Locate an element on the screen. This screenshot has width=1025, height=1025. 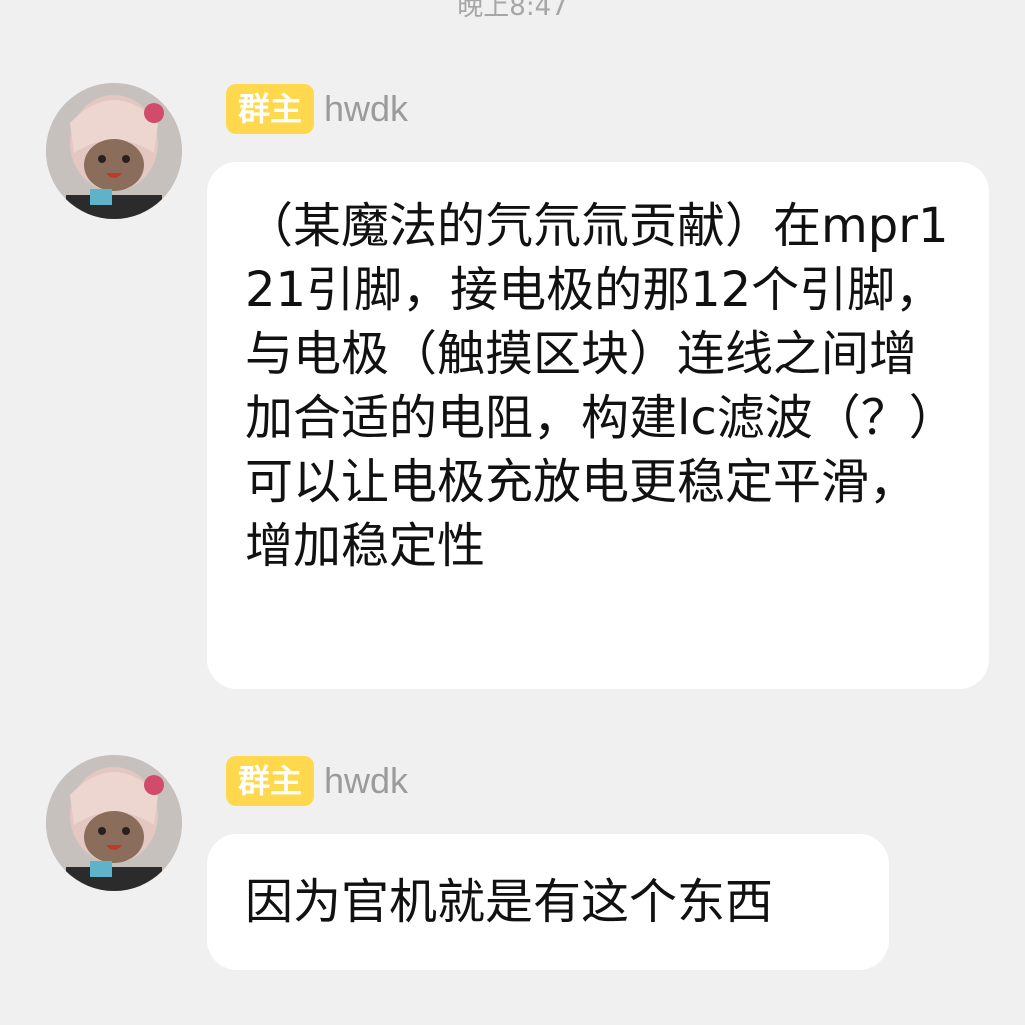
message-bubble: 因为官机就是有这个东西 is located at coordinates (548, 902).